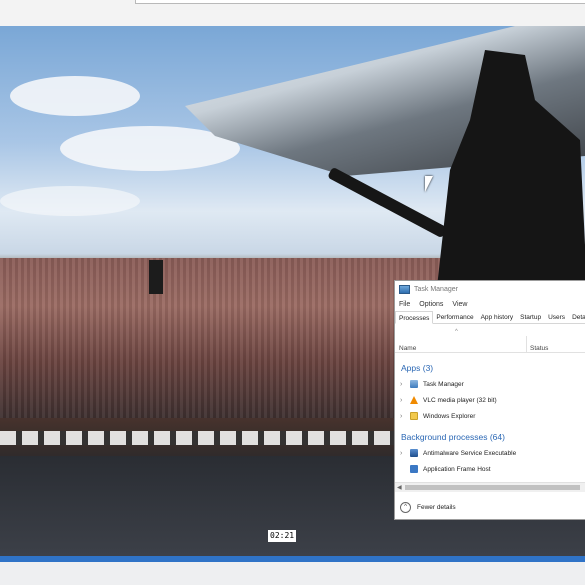 Image resolution: width=585 pixels, height=585 pixels. Describe the element at coordinates (539, 348) in the screenshot. I see `column-status: Status` at that location.